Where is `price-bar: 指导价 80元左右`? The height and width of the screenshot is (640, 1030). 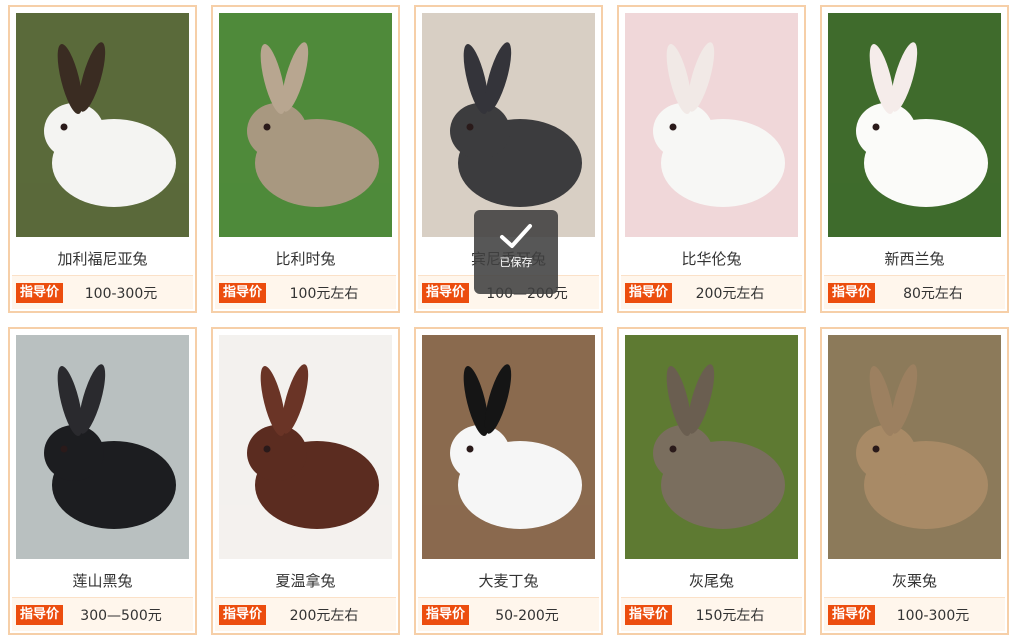 price-bar: 指导价 80元左右 is located at coordinates (914, 292).